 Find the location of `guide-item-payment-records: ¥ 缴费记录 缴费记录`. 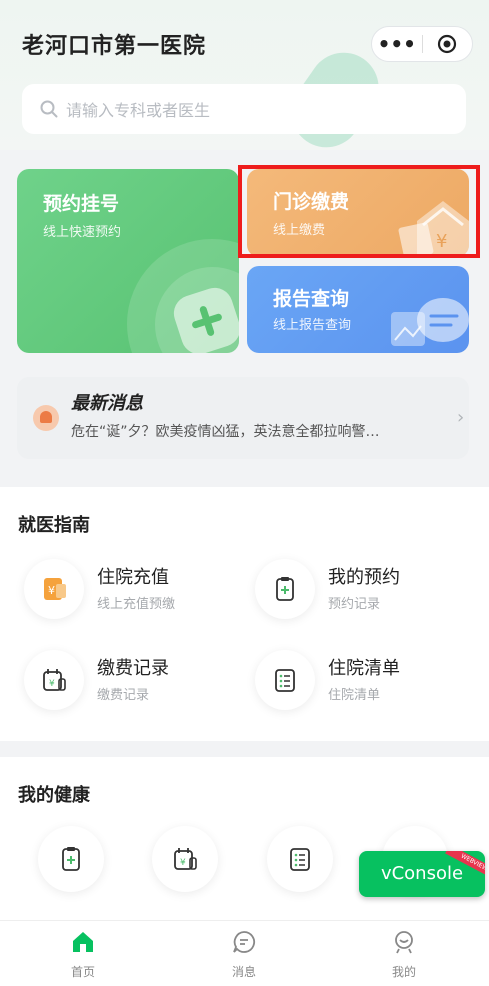

guide-item-payment-records: ¥ 缴费记录 缴费记录 is located at coordinates (134, 680).